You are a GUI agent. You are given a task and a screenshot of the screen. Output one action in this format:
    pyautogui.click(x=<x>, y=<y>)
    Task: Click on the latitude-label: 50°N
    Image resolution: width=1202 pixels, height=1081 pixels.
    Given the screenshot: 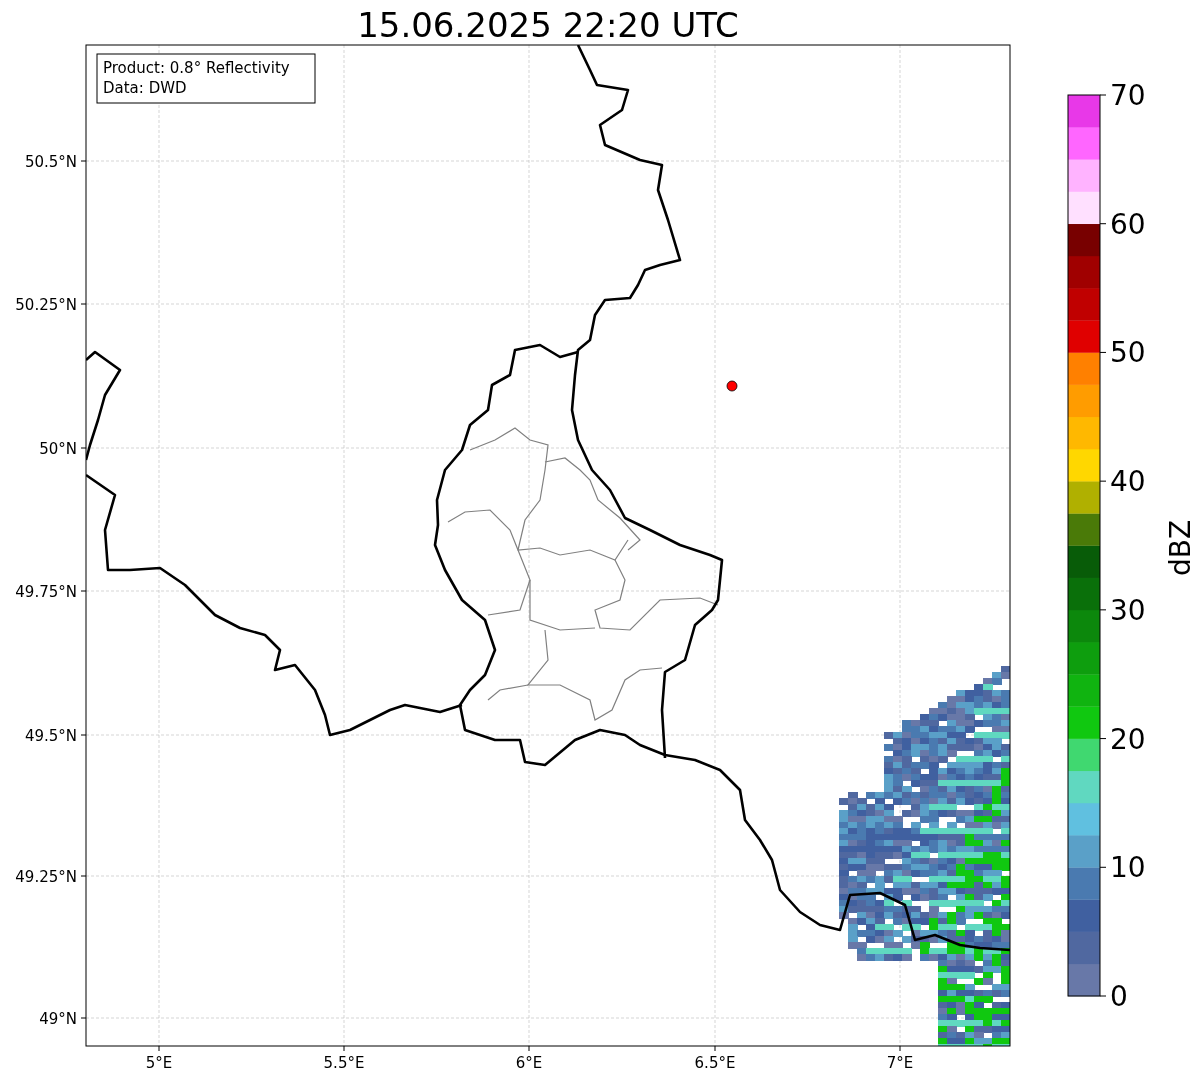 What is the action you would take?
    pyautogui.click(x=58, y=449)
    